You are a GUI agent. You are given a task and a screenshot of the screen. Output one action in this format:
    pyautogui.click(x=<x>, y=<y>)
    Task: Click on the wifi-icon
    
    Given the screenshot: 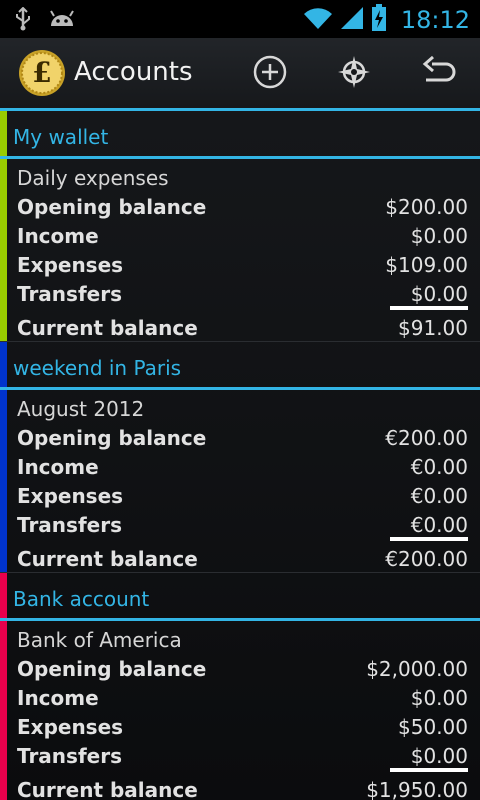 What is the action you would take?
    pyautogui.click(x=318, y=20)
    